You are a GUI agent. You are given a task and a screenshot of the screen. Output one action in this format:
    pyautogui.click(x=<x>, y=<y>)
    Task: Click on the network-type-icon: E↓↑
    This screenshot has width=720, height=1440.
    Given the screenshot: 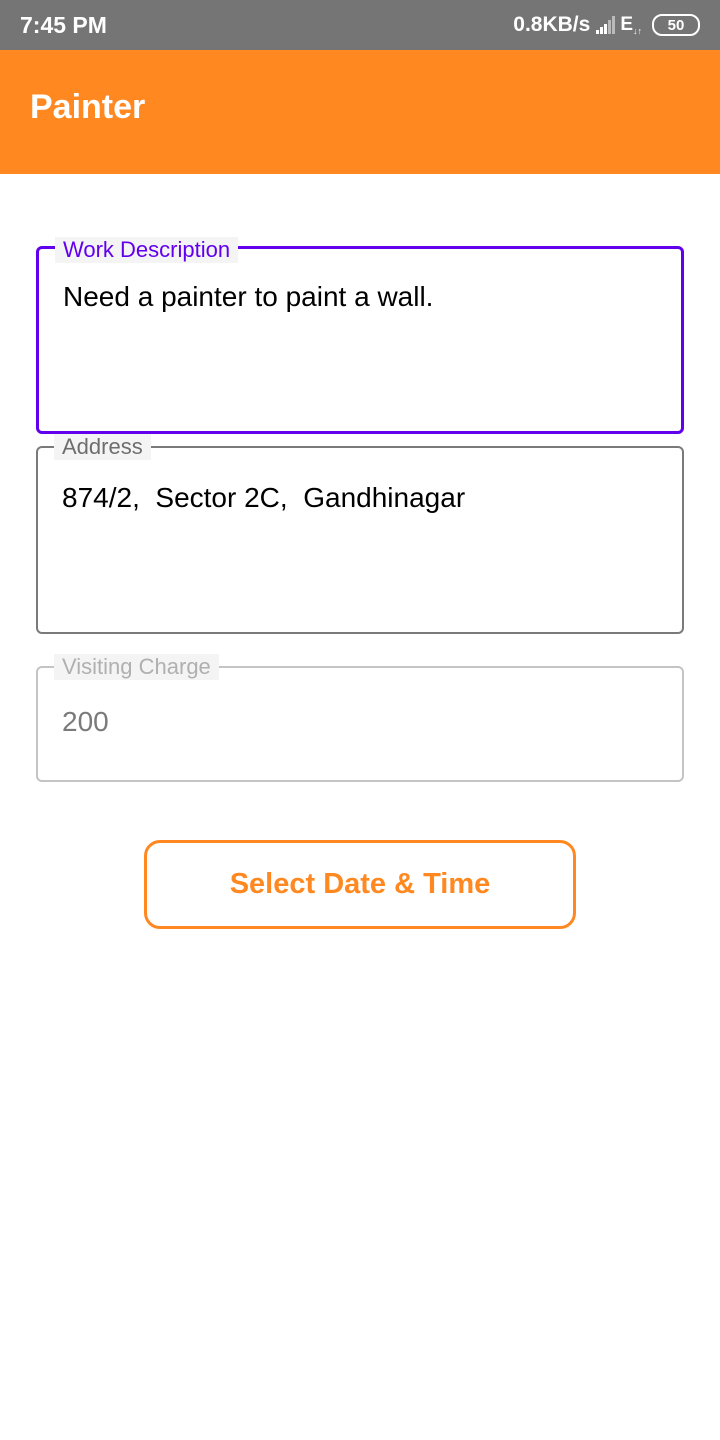 What is the action you would take?
    pyautogui.click(x=631, y=25)
    